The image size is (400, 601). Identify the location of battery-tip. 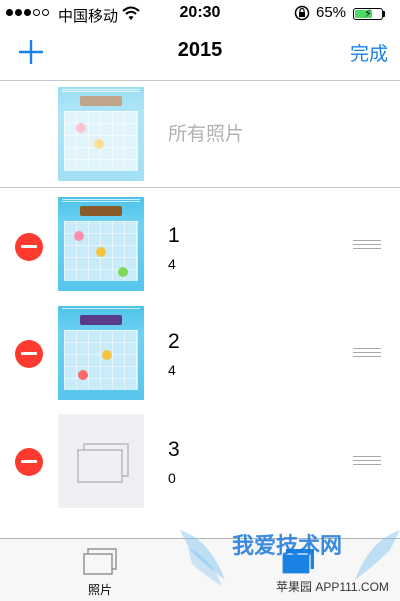
(384, 14).